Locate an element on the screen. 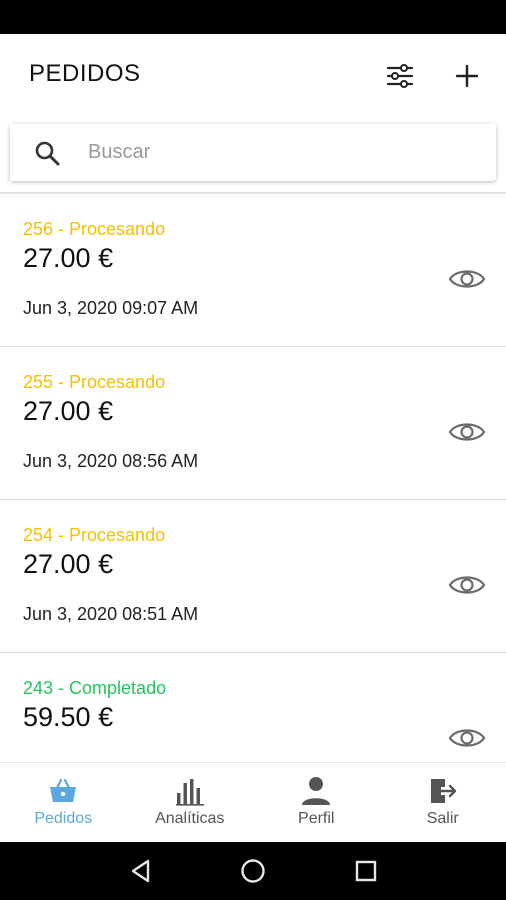 This screenshot has height=900, width=506. system-navigation-bar is located at coordinates (253, 871).